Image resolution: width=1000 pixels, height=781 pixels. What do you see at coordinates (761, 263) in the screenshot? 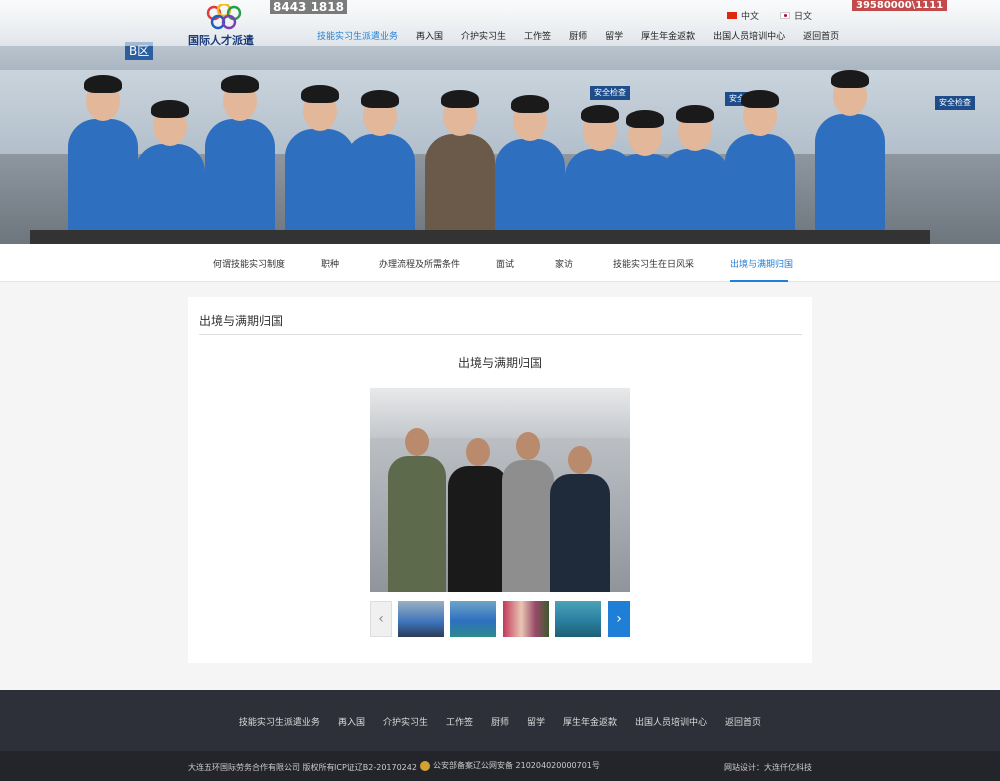
I see `subnav-item-departure-return: 出境与满期归国` at bounding box center [761, 263].